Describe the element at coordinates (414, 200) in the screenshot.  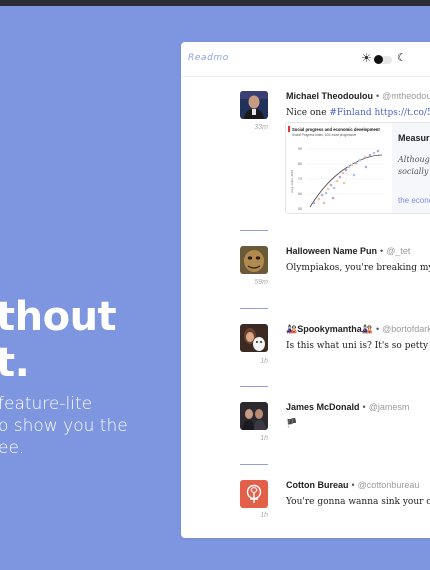
I see `card-domain: the econo` at that location.